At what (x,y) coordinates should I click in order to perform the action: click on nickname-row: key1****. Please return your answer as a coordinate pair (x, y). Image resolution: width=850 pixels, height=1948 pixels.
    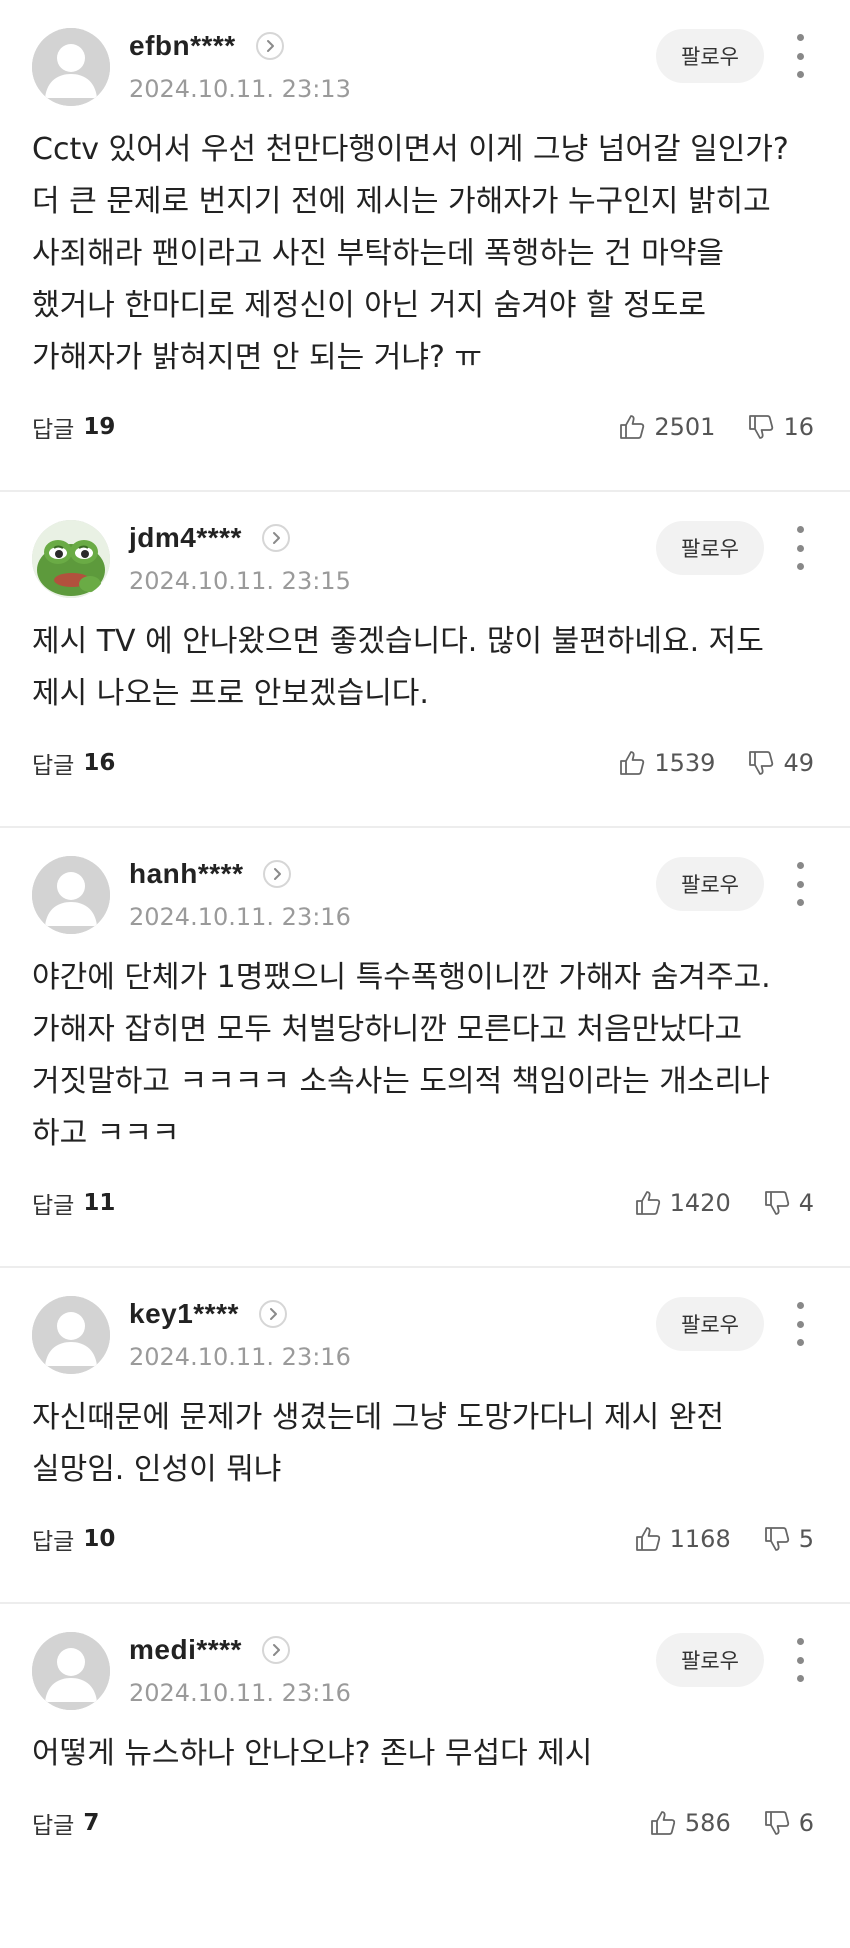
    Looking at the image, I should click on (208, 1314).